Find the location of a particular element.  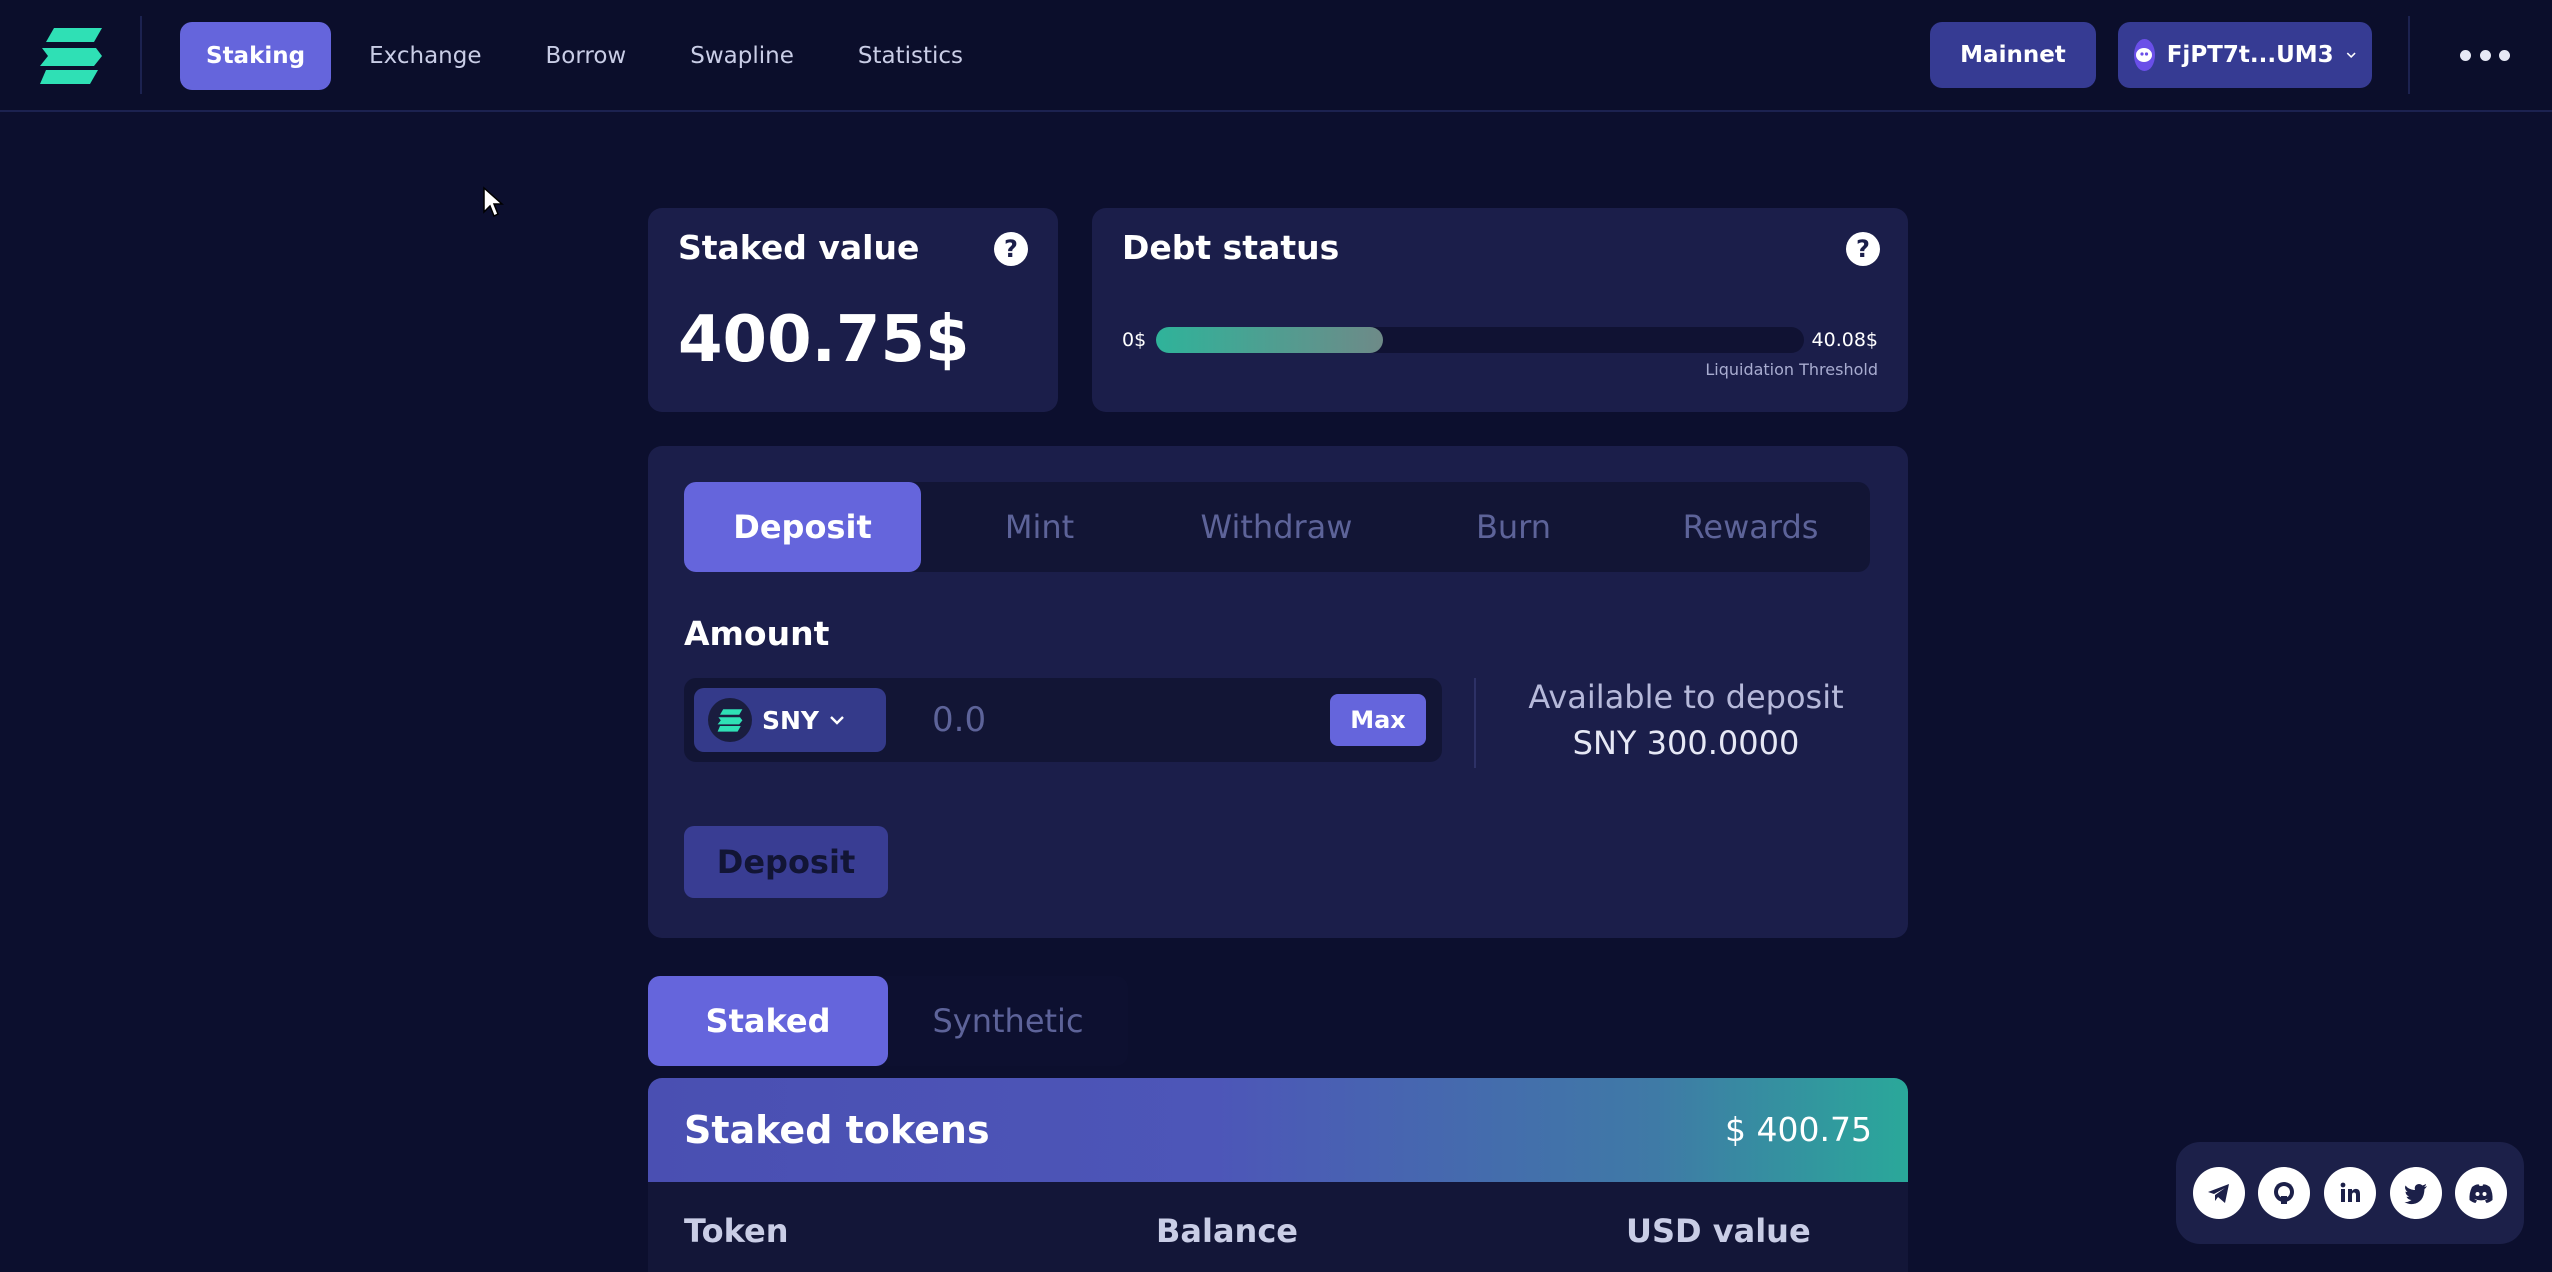

tab-burn: Burn is located at coordinates (1513, 527).